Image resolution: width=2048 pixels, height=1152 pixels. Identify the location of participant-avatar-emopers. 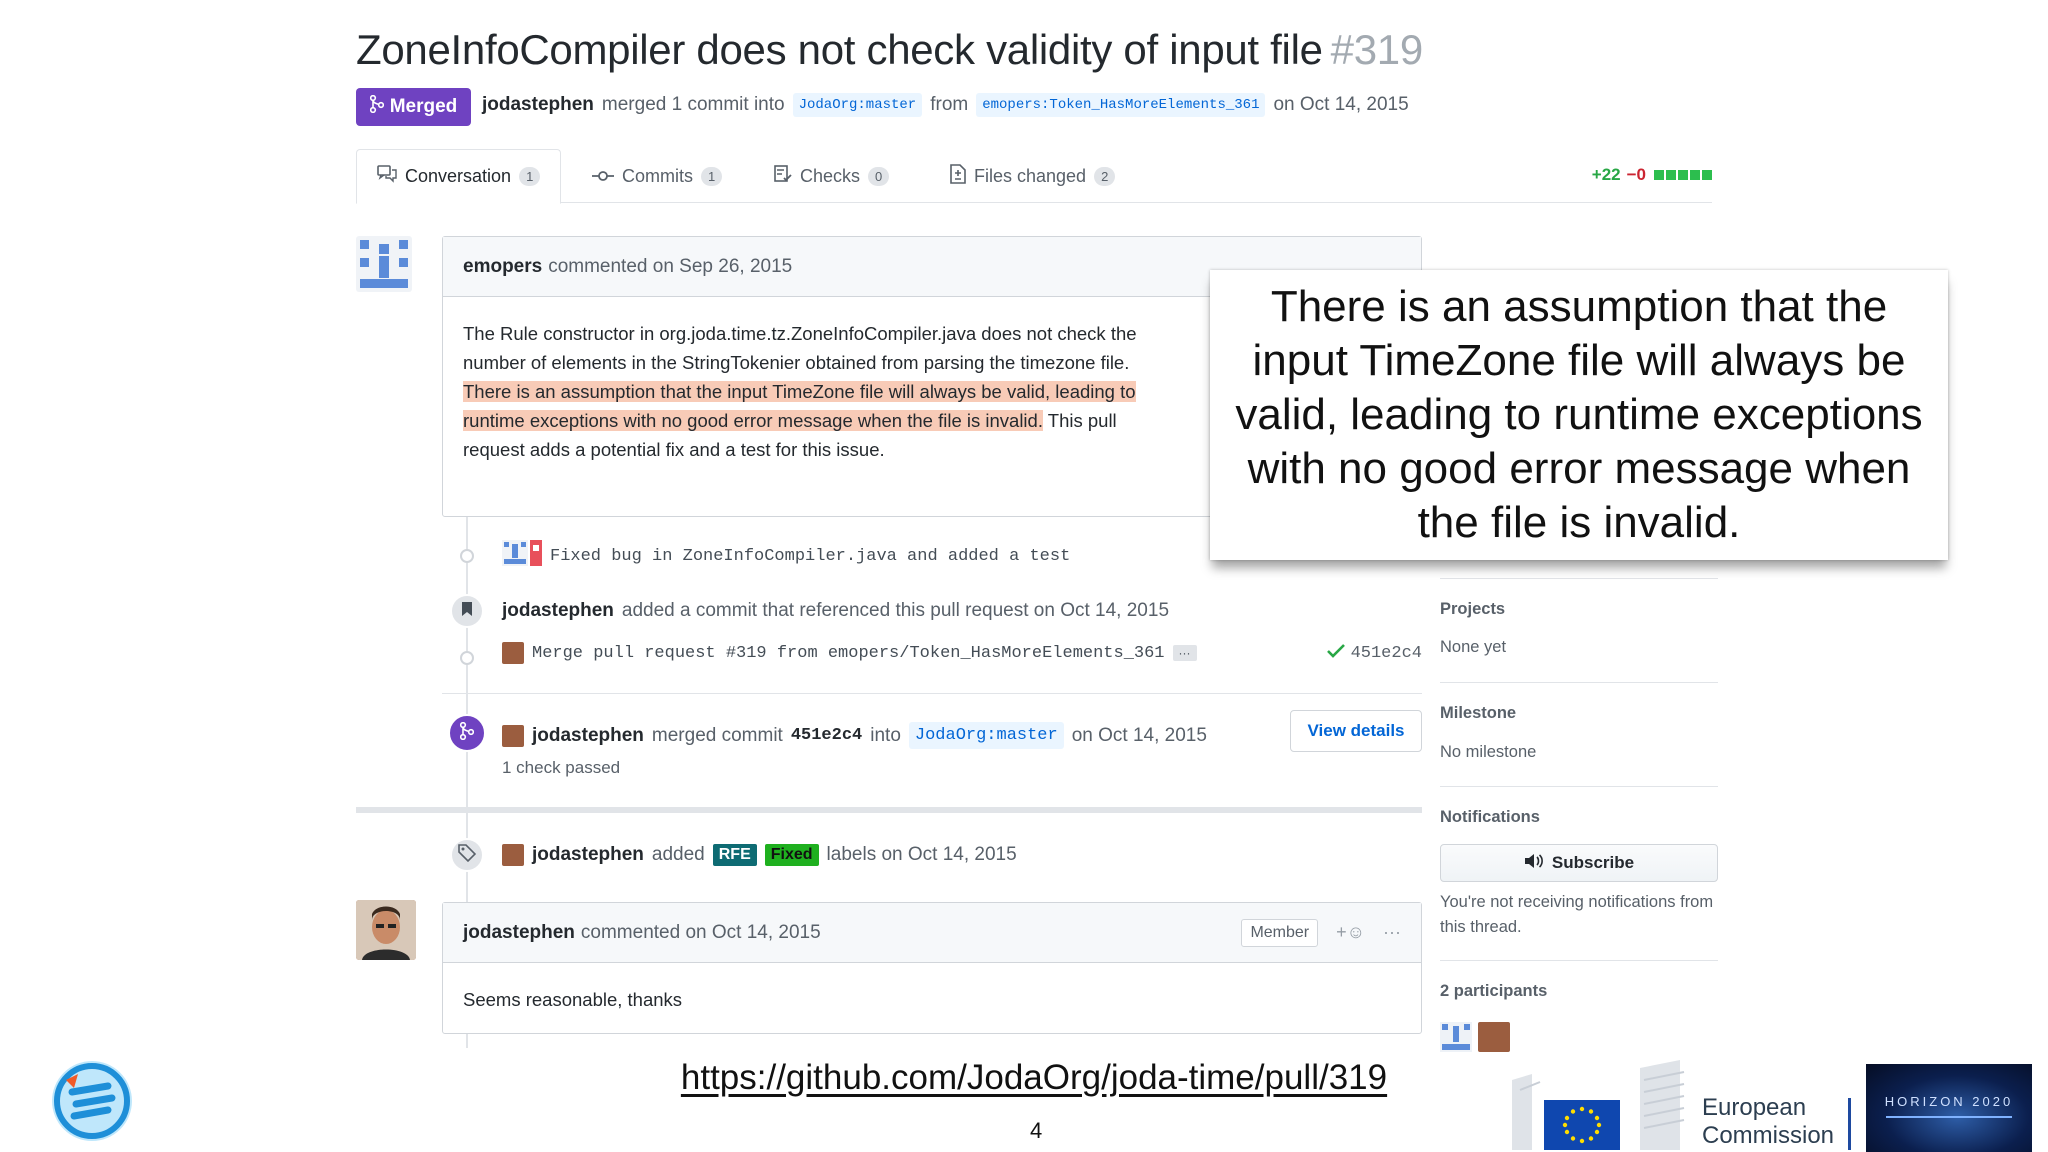
(1456, 1039).